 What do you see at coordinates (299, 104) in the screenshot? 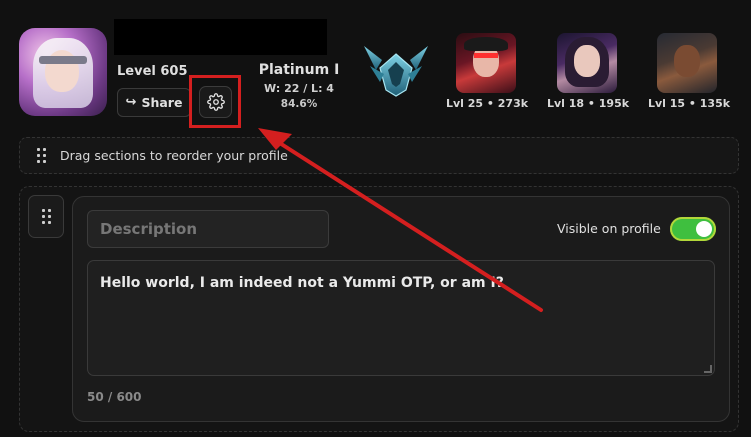
I see `winrate: 84.6%` at bounding box center [299, 104].